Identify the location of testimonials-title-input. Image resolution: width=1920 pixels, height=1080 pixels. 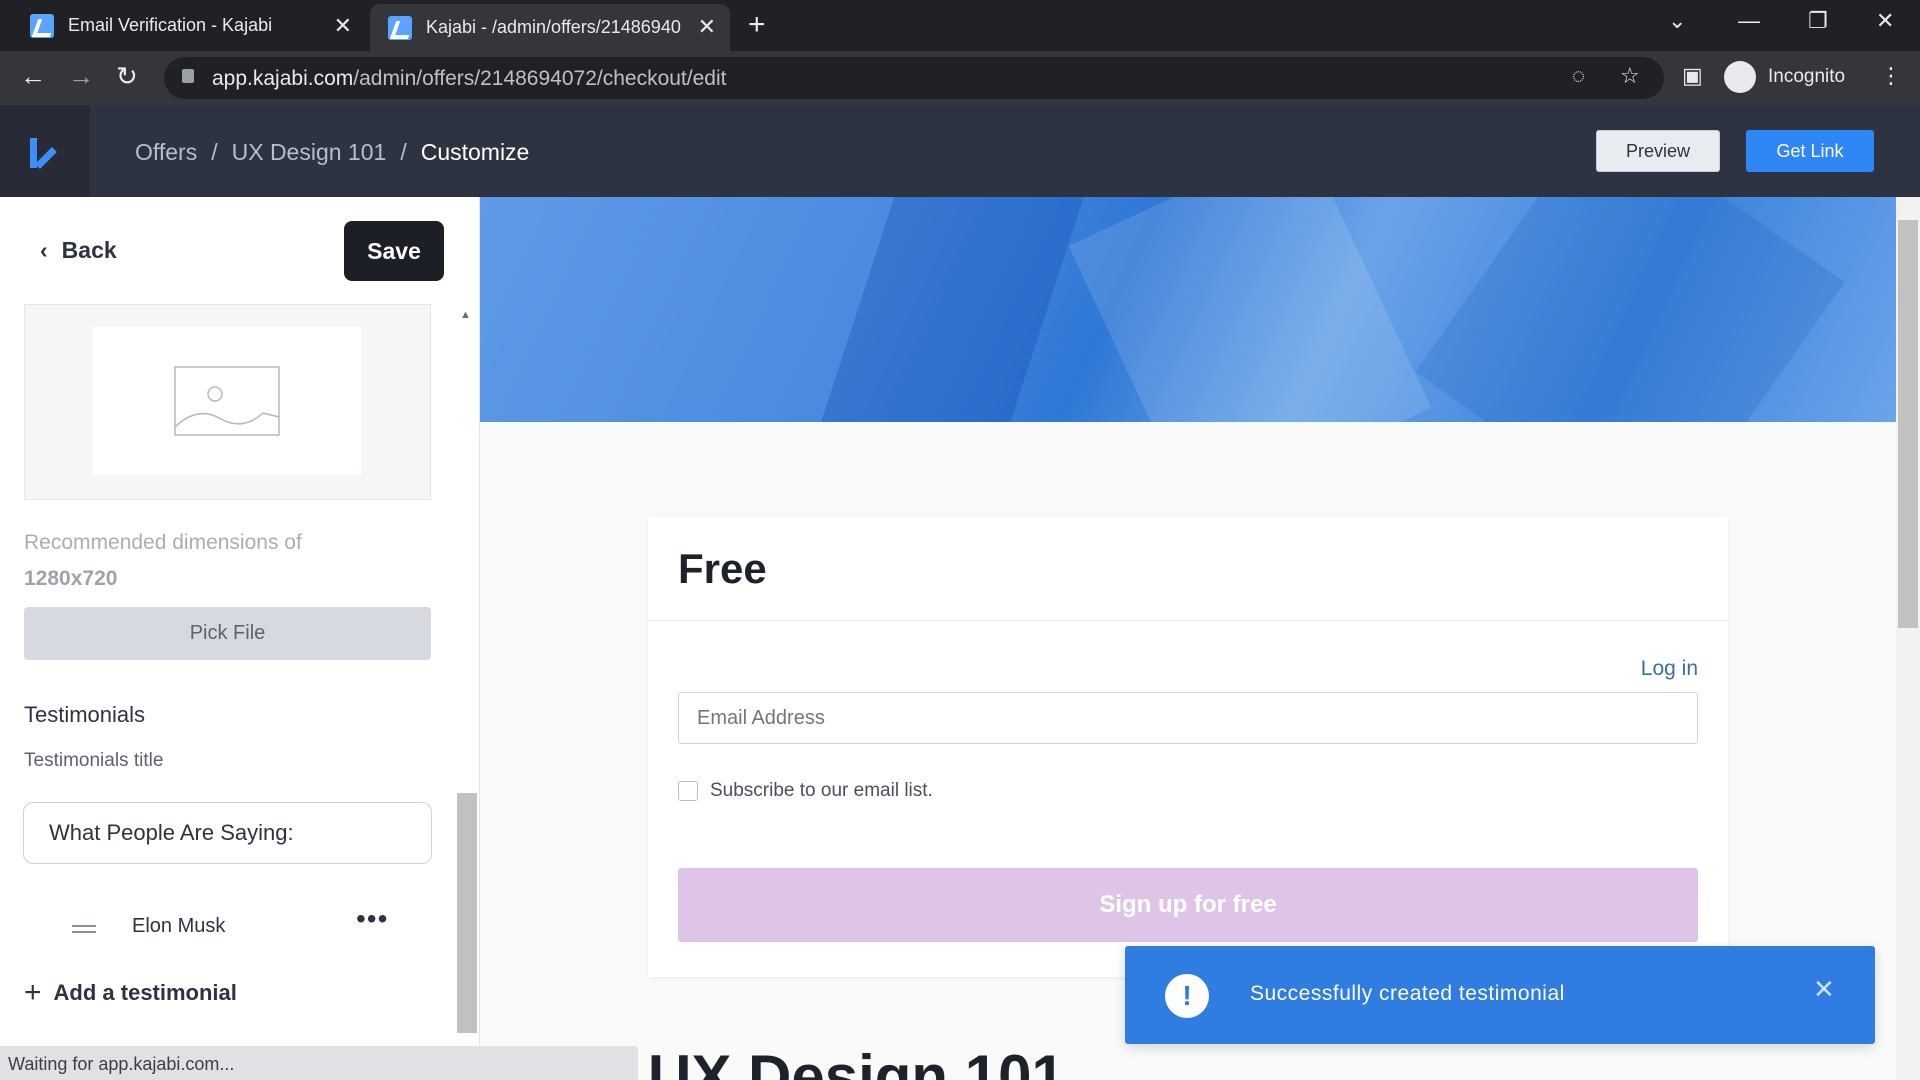
(227, 833).